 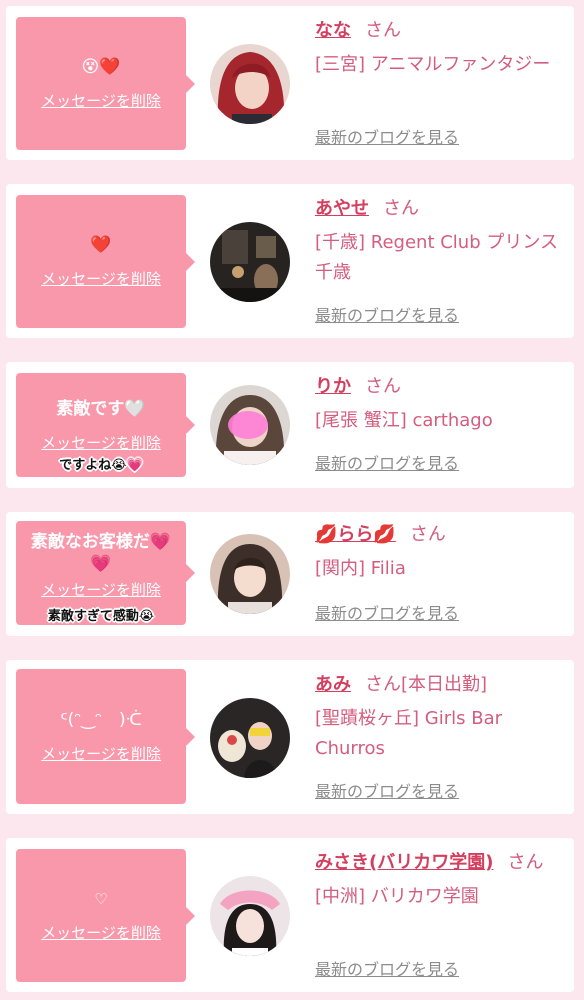 What do you see at coordinates (101, 720) in the screenshot?
I see `message-text: ᑦ(ᵔ‿ᵔ )ᑣ` at bounding box center [101, 720].